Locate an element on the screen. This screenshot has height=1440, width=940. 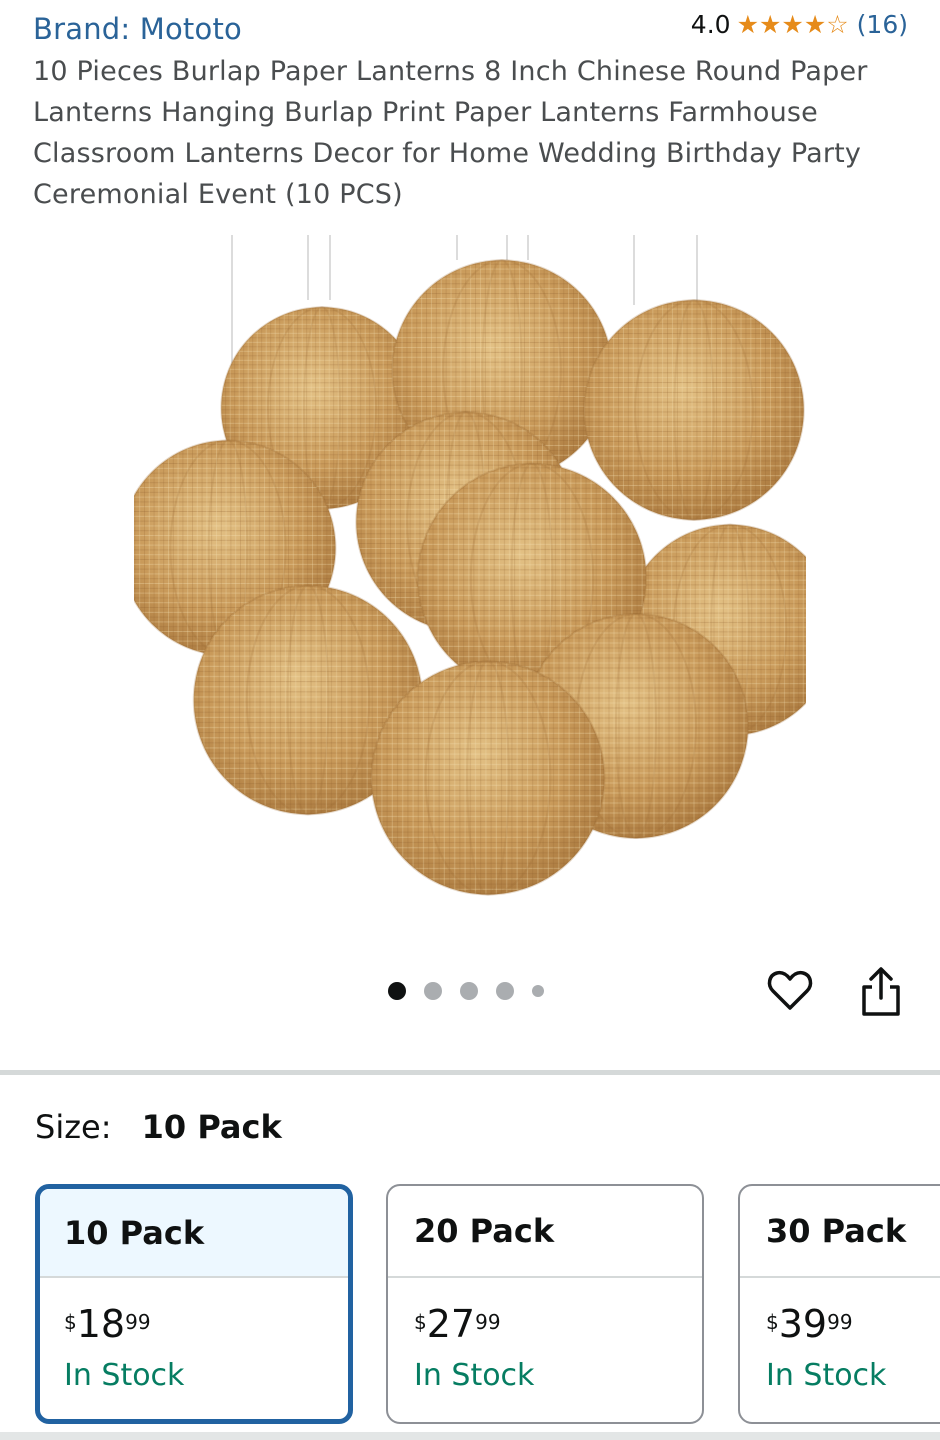
size-option-20-pack: 20 Pack $ 27 99 In Stock is located at coordinates (545, 1304).